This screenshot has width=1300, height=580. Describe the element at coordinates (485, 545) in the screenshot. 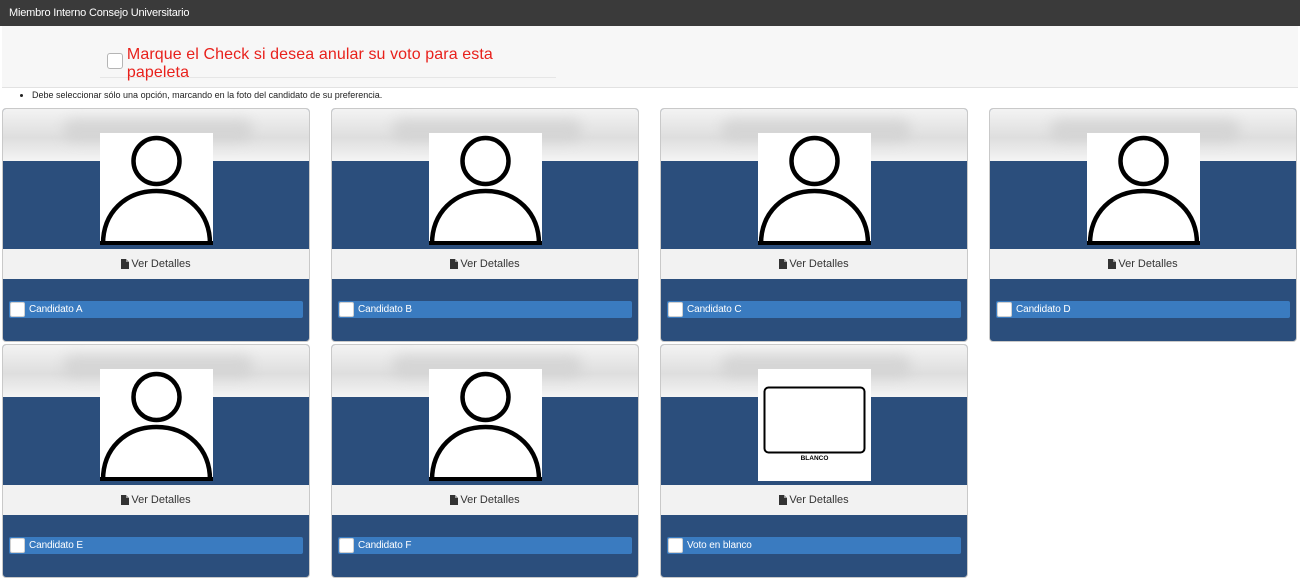

I see `candidate-select-bar: Candidato F` at that location.